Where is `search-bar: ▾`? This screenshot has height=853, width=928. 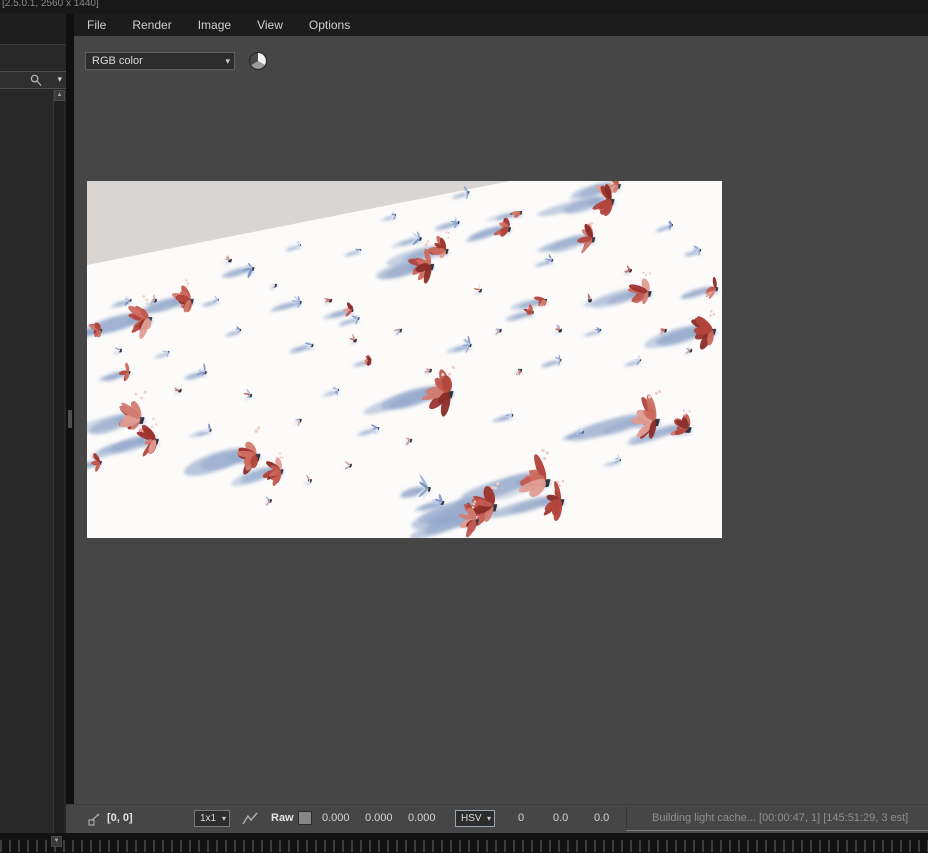 search-bar: ▾ is located at coordinates (33, 80).